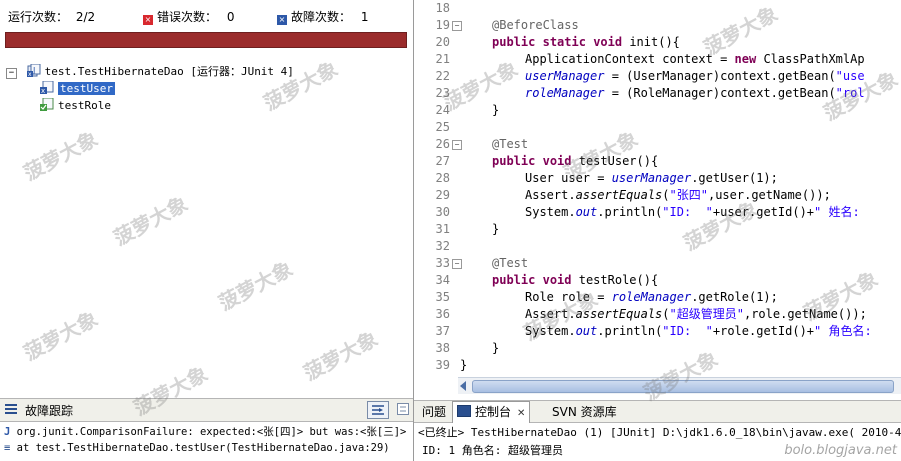  What do you see at coordinates (619, 314) in the screenshot?
I see `static-method: assertEquals` at bounding box center [619, 314].